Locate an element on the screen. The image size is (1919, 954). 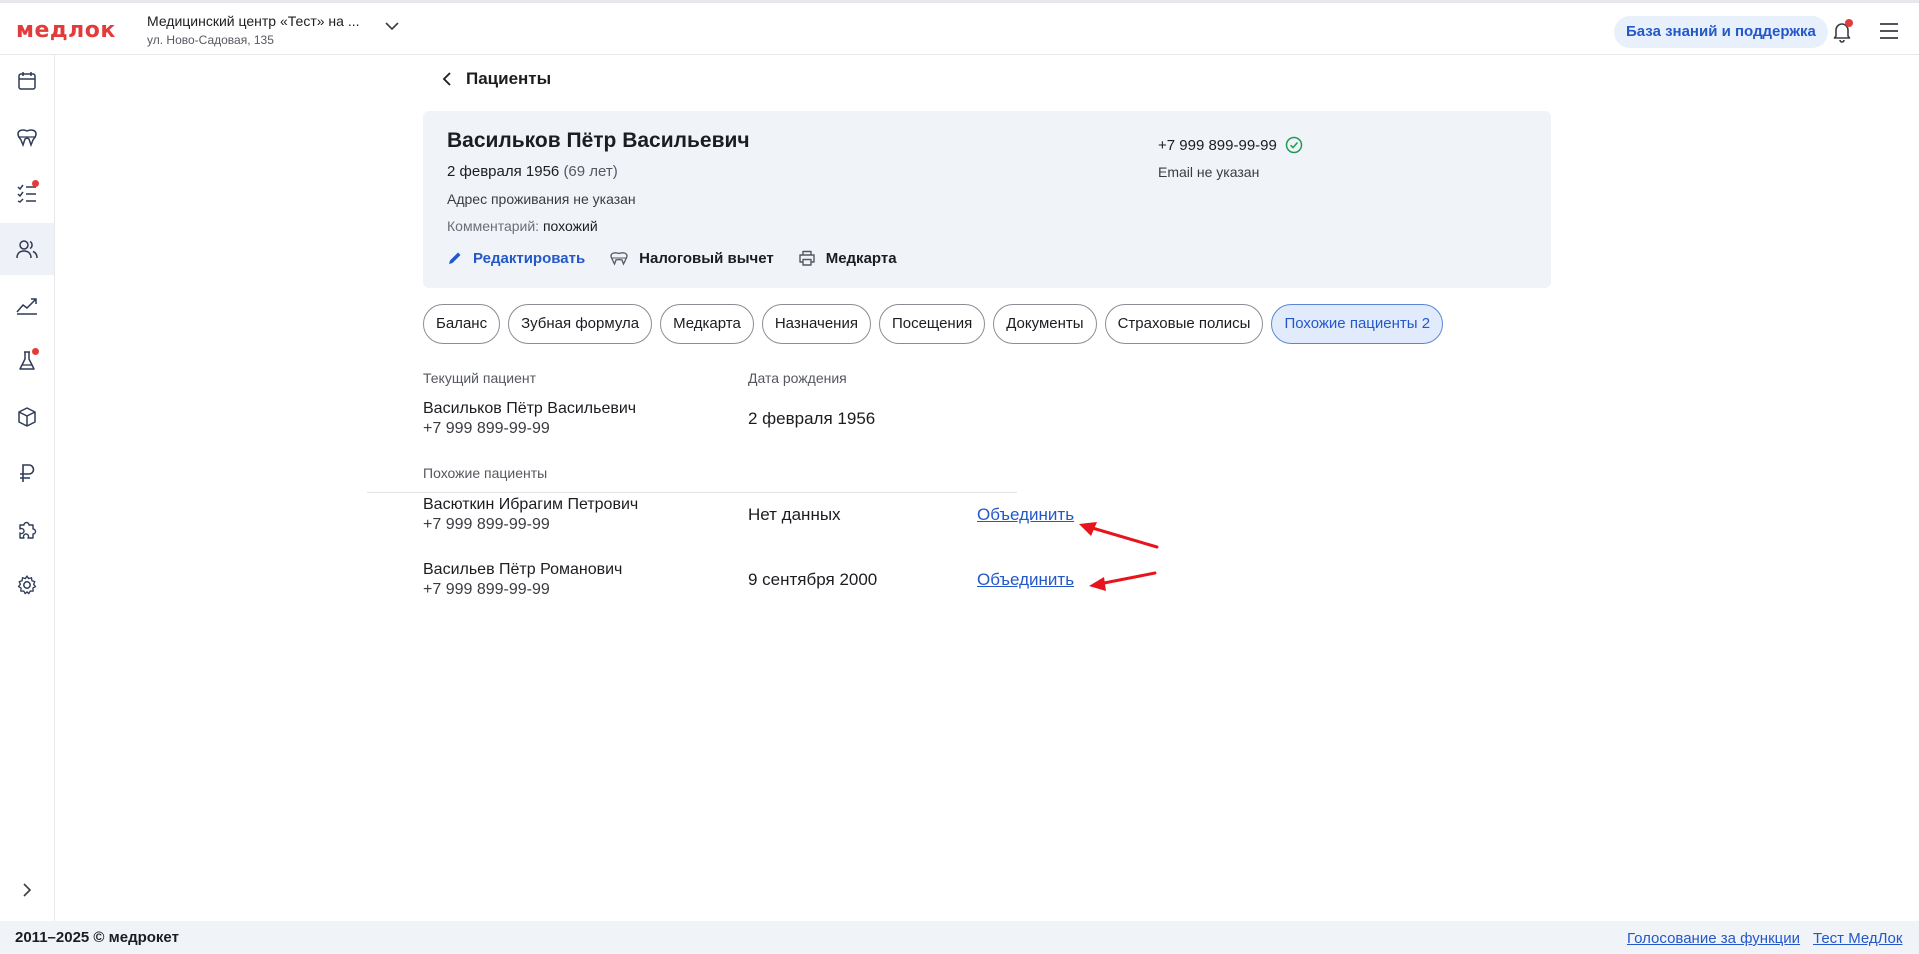
comment-label: Комментарий: is located at coordinates (493, 226).